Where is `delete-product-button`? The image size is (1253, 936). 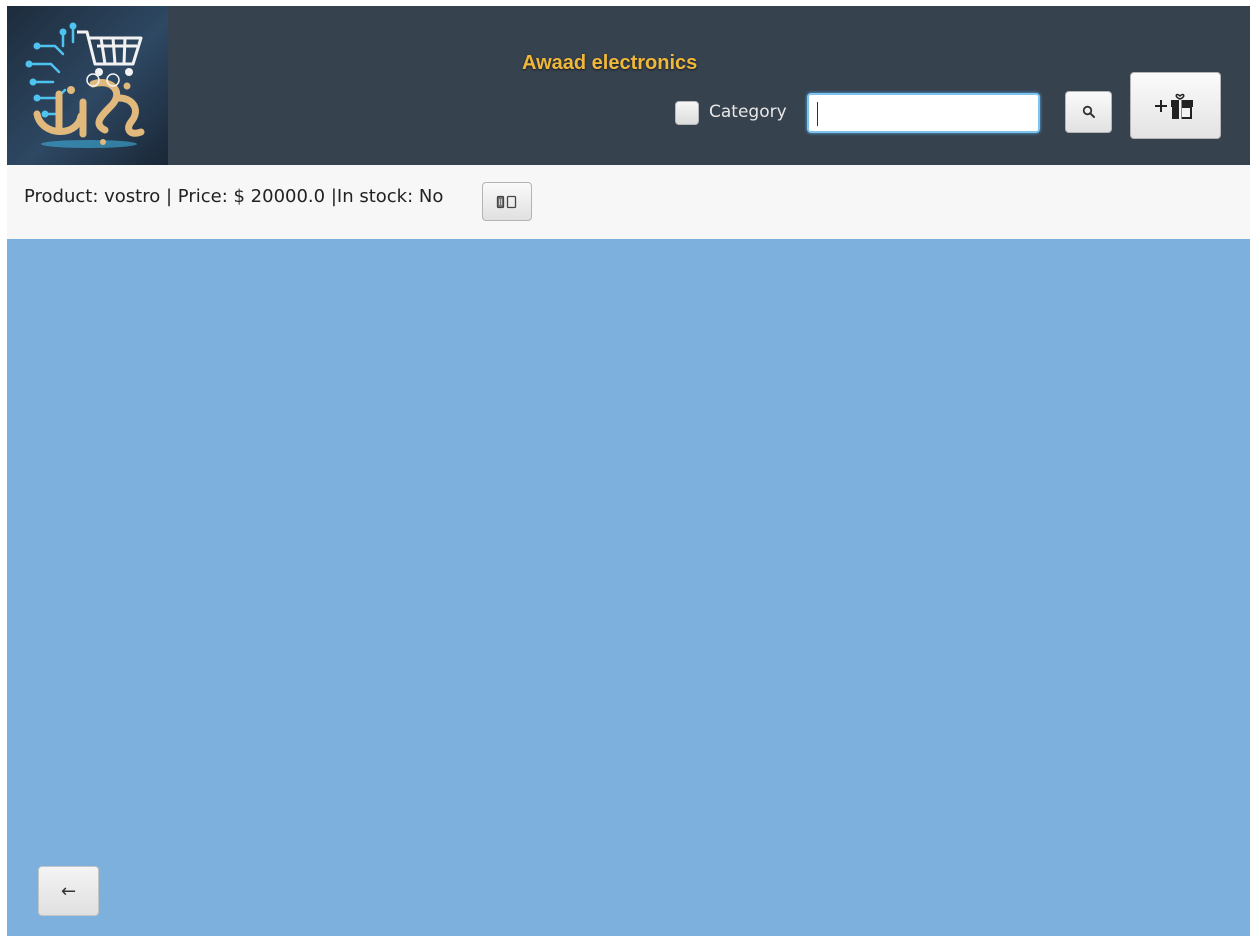
delete-product-button is located at coordinates (507, 201).